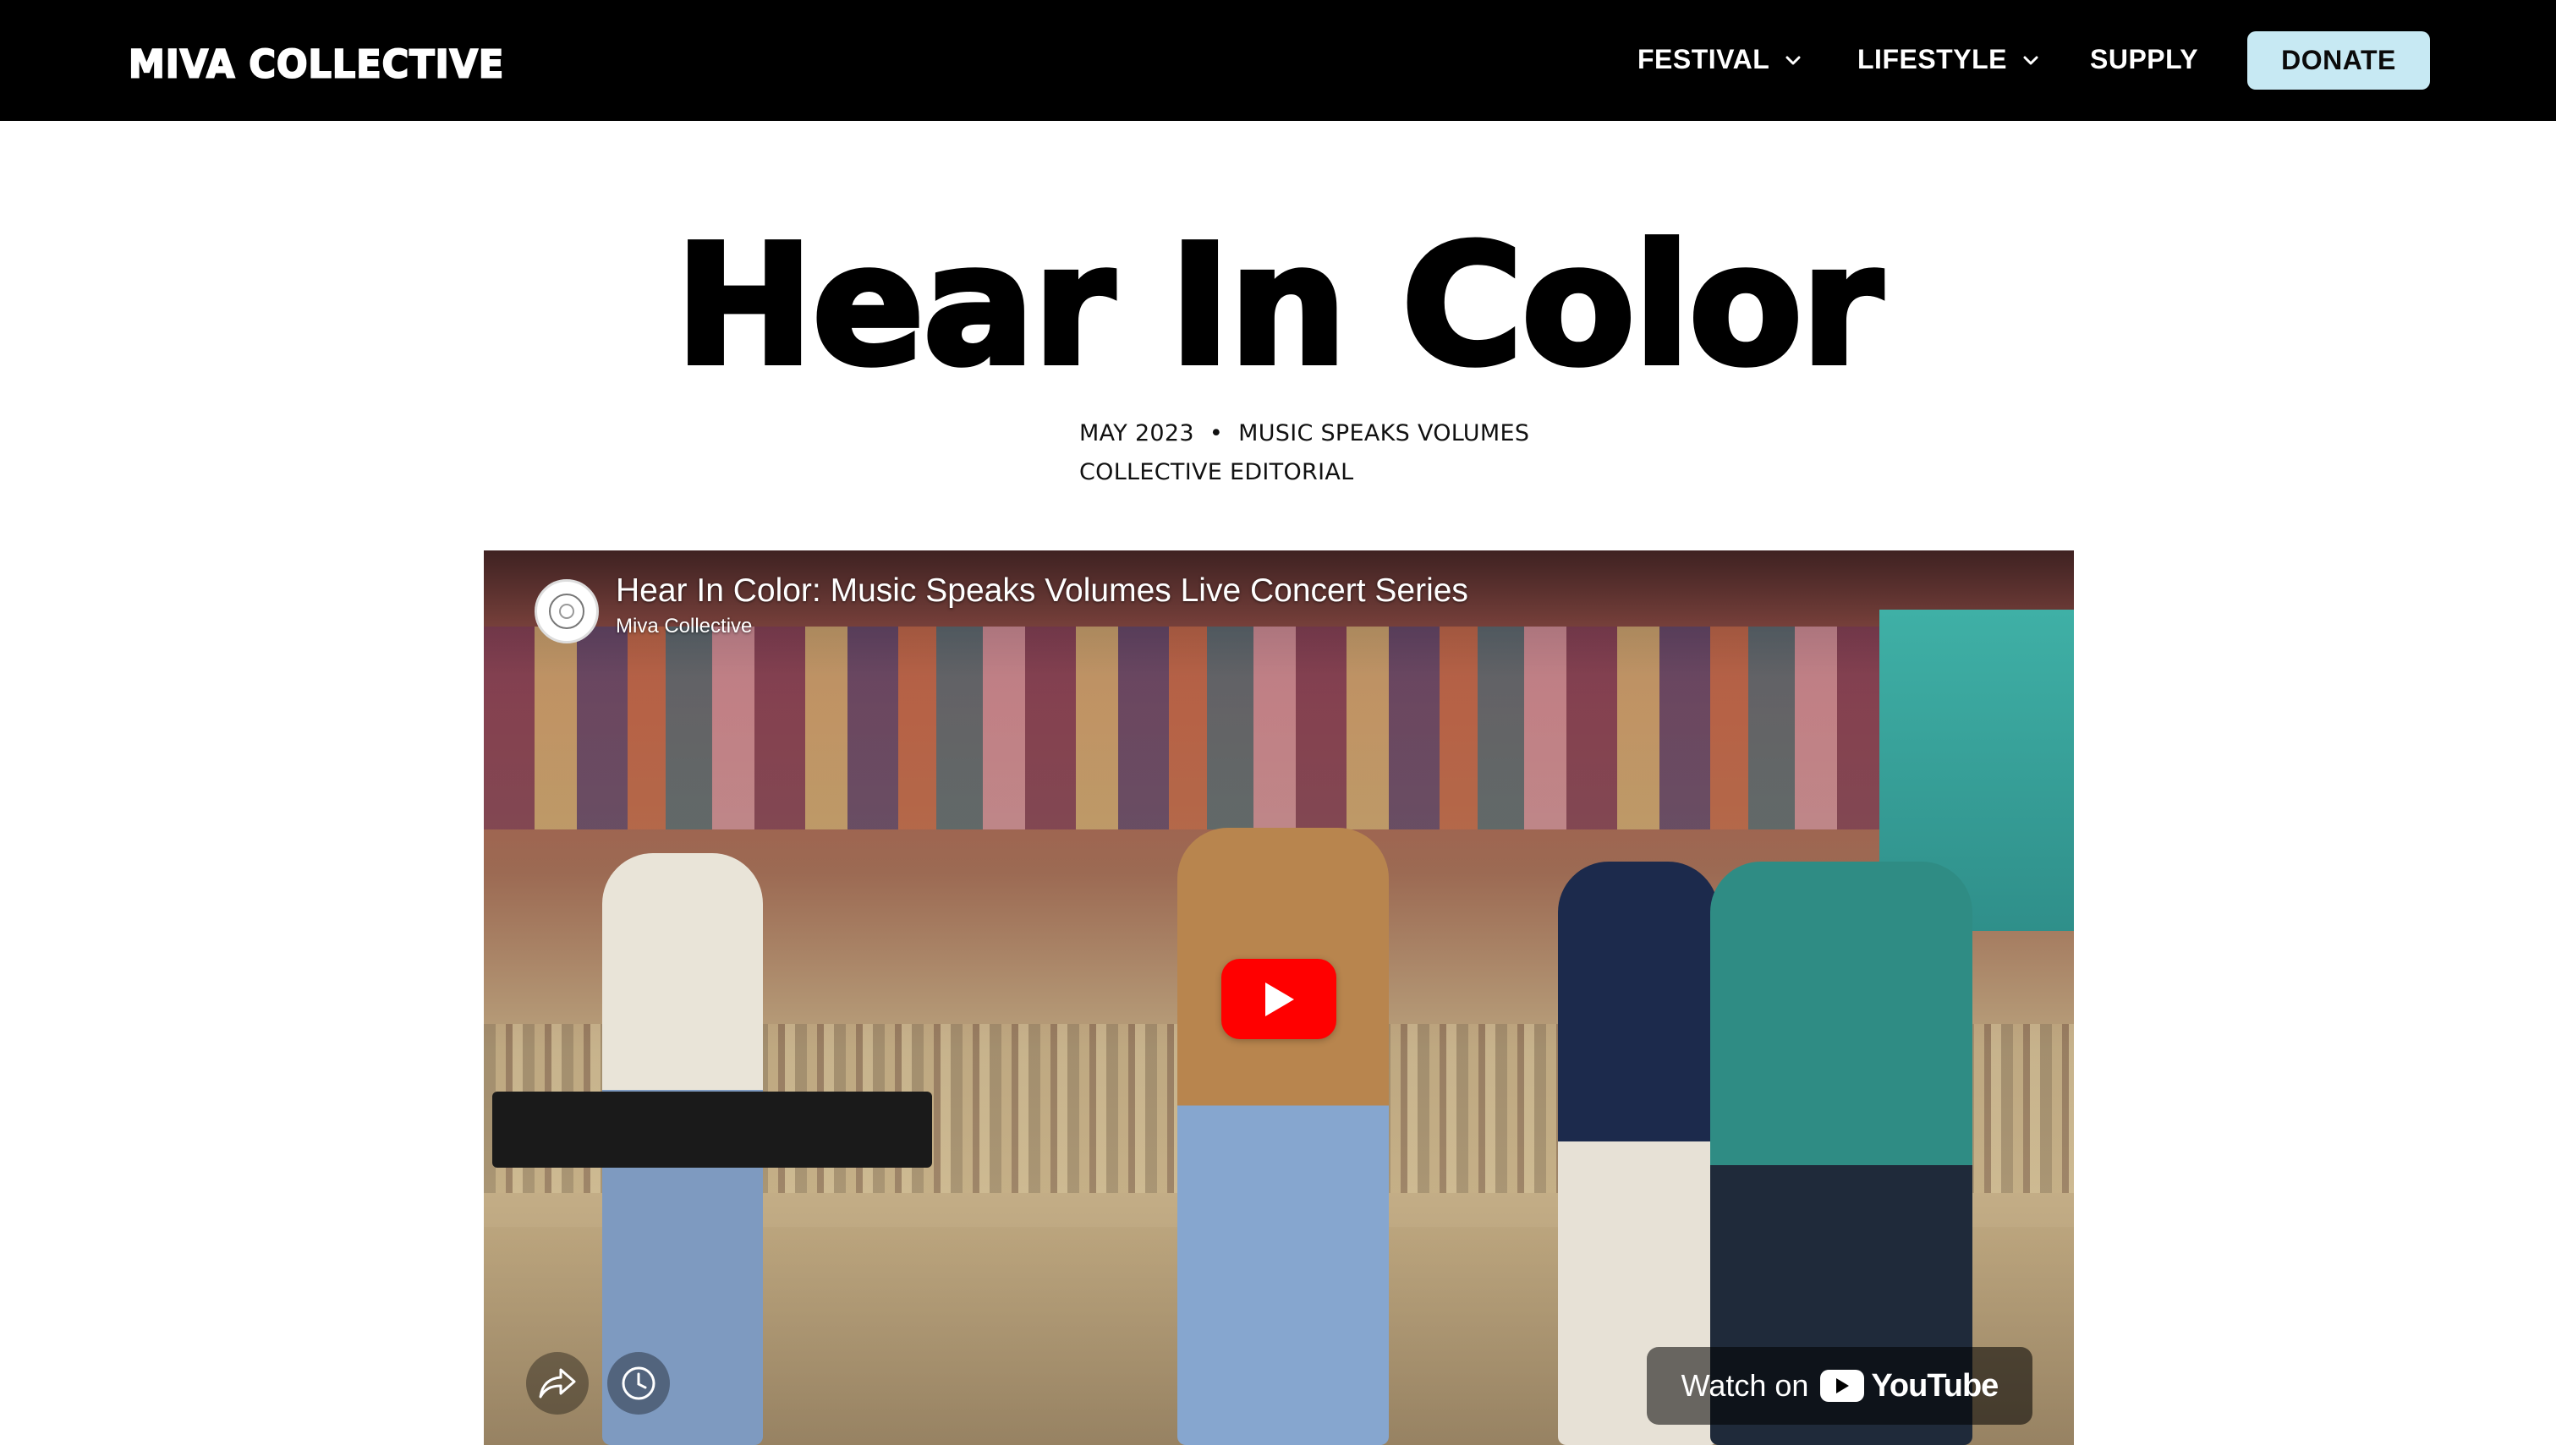 This screenshot has width=2556, height=1456. What do you see at coordinates (2338, 60) in the screenshot?
I see `donate-button: DONATE` at bounding box center [2338, 60].